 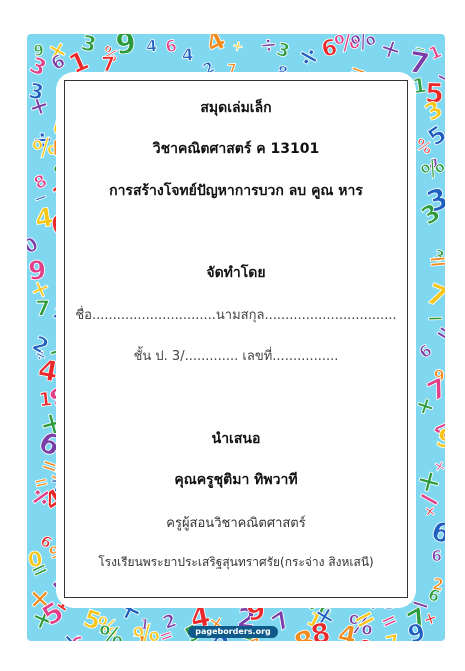 I want to click on border-number-glyph: 0, so click(x=34, y=246).